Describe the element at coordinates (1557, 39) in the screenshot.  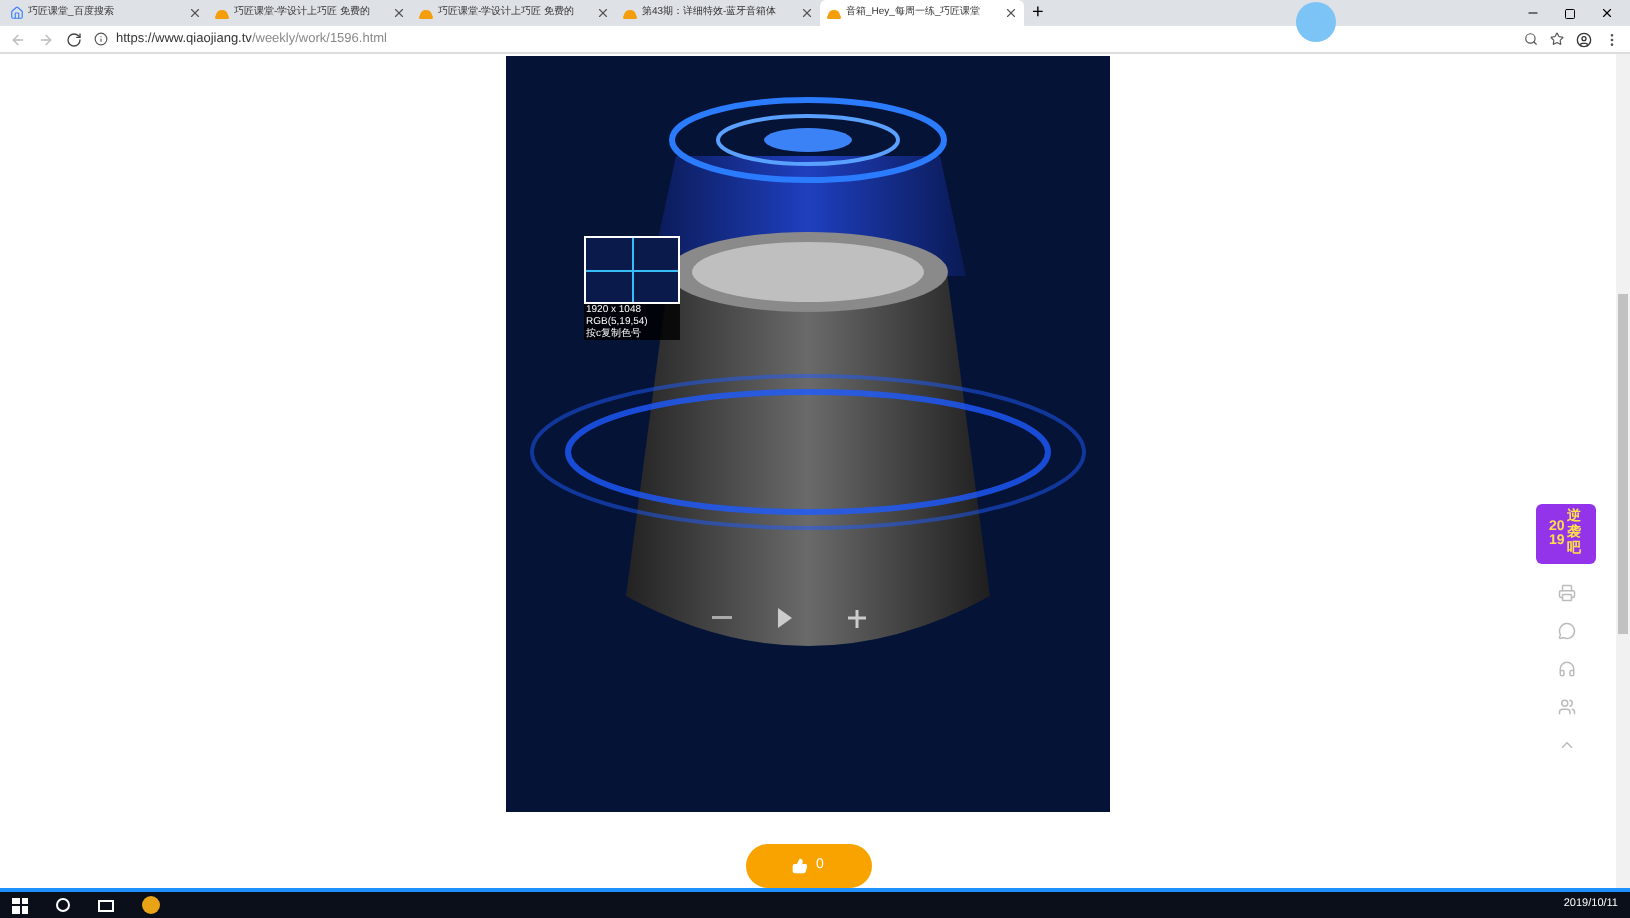
I see `star-icon` at that location.